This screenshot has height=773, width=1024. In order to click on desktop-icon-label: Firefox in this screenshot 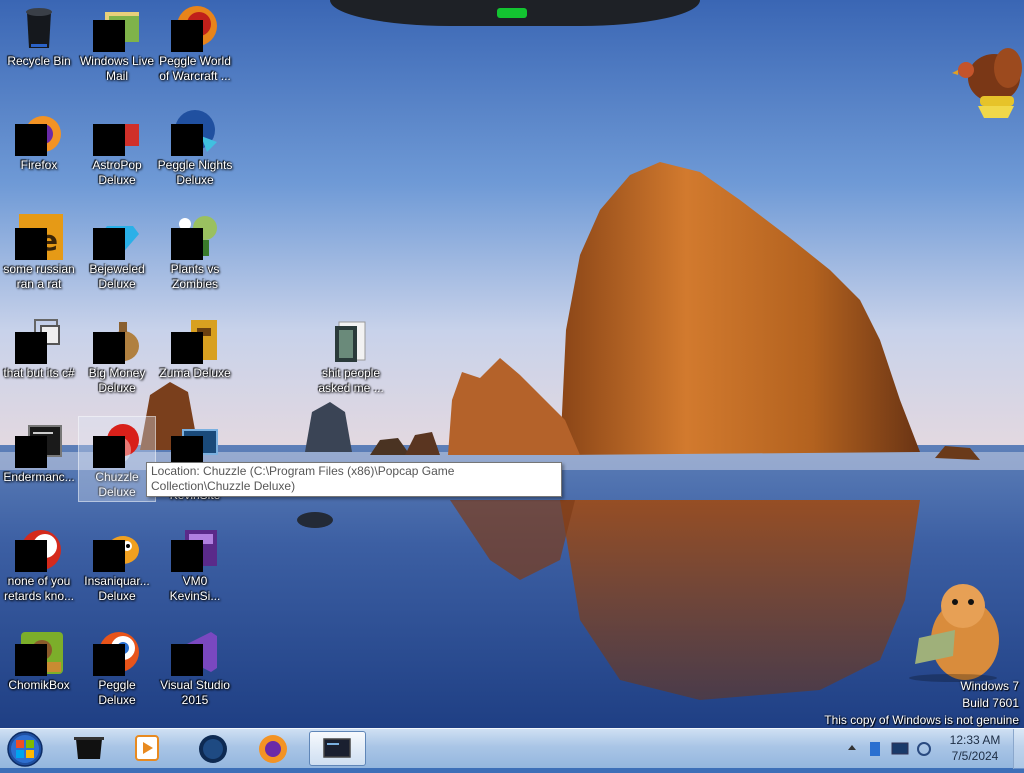, I will do `click(39, 165)`.